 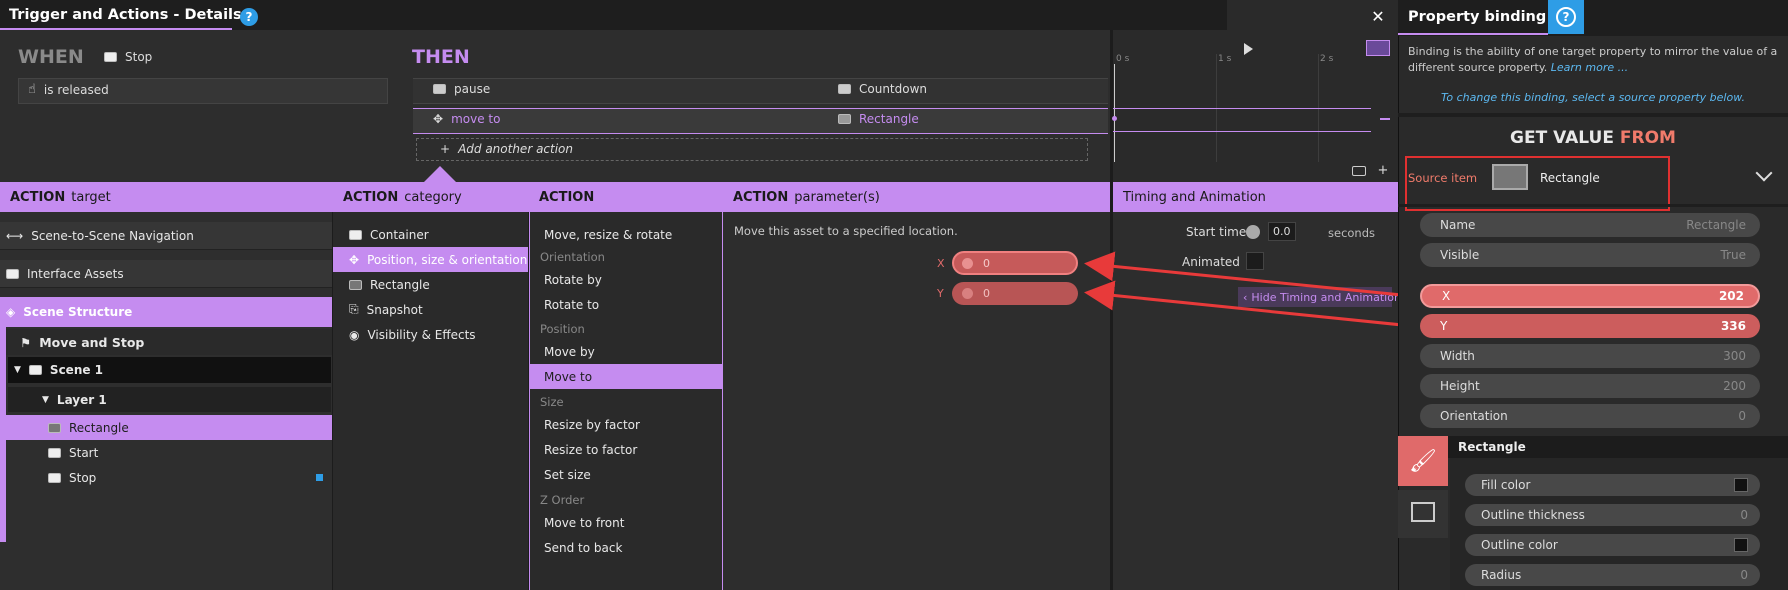 What do you see at coordinates (1245, 297) in the screenshot?
I see `chevron-left-icon: ‹` at bounding box center [1245, 297].